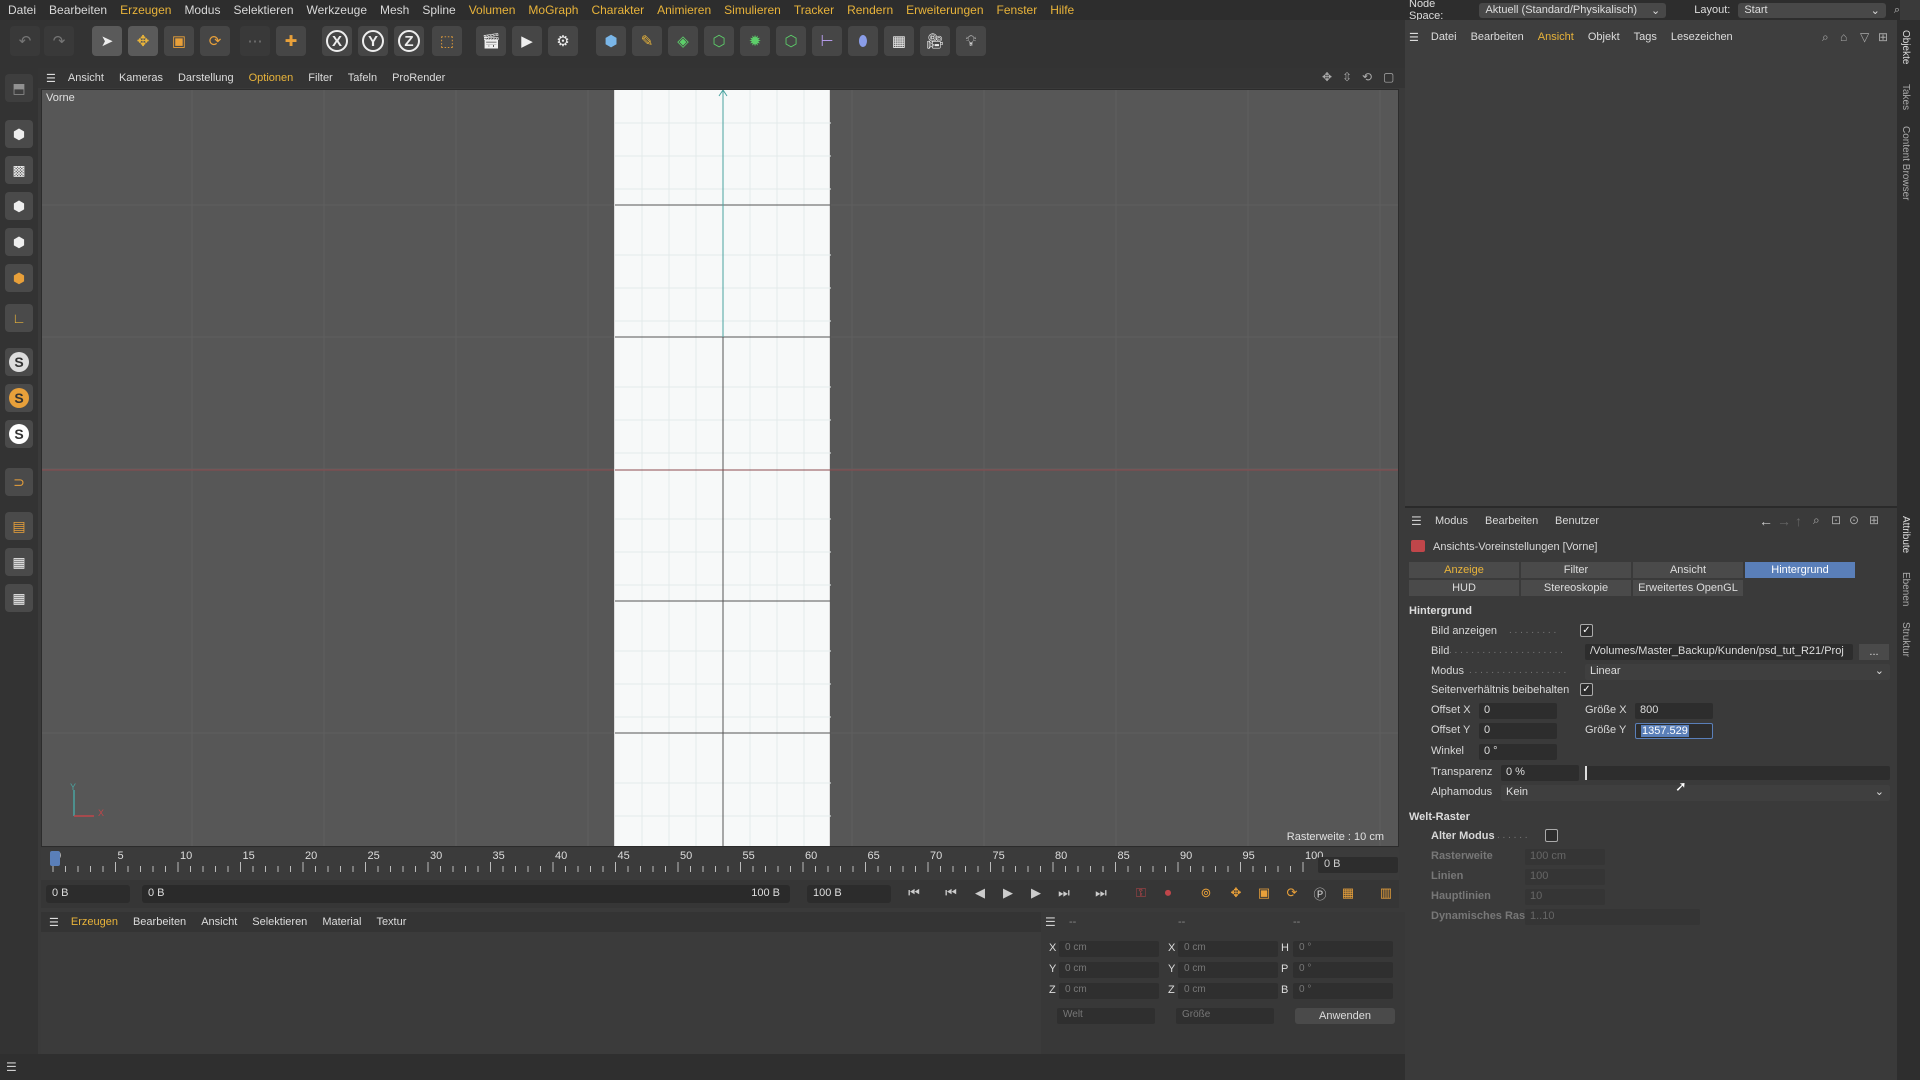 This screenshot has width=1920, height=1080. I want to click on menu-fenster: Fenster, so click(1017, 10).